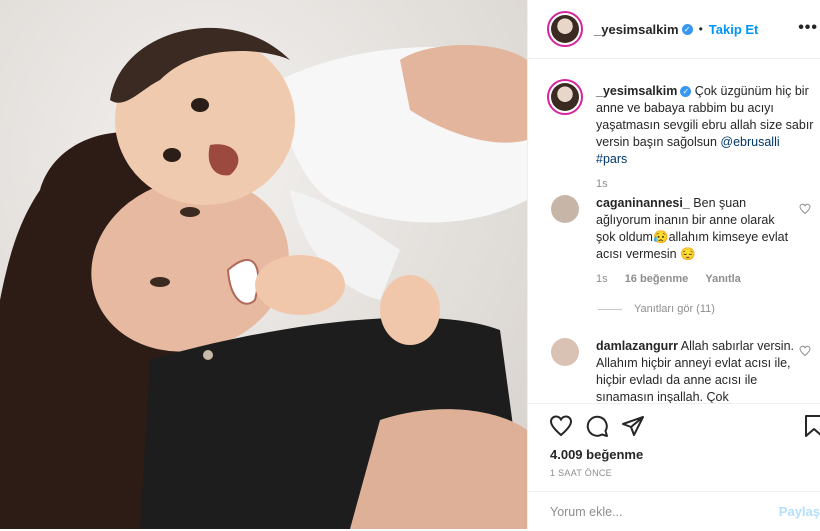 The width and height of the screenshot is (820, 531). What do you see at coordinates (596, 454) in the screenshot?
I see `like-count: 4.009 beğenme` at bounding box center [596, 454].